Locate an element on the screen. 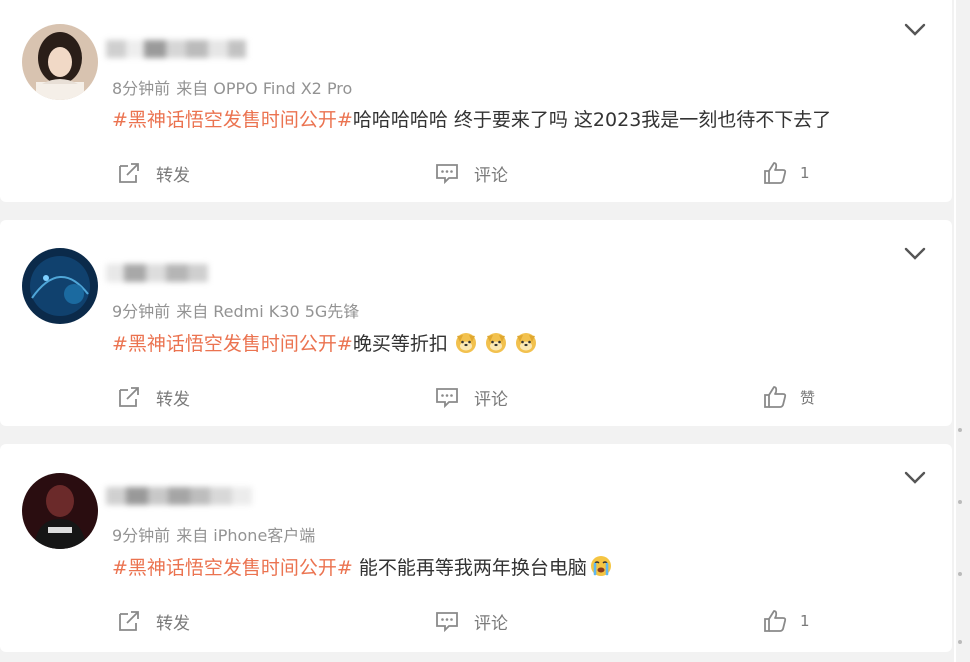 The width and height of the screenshot is (970, 662). post-meta: 8分钟前 来自 OPPO Find X2 Pro is located at coordinates (232, 87).